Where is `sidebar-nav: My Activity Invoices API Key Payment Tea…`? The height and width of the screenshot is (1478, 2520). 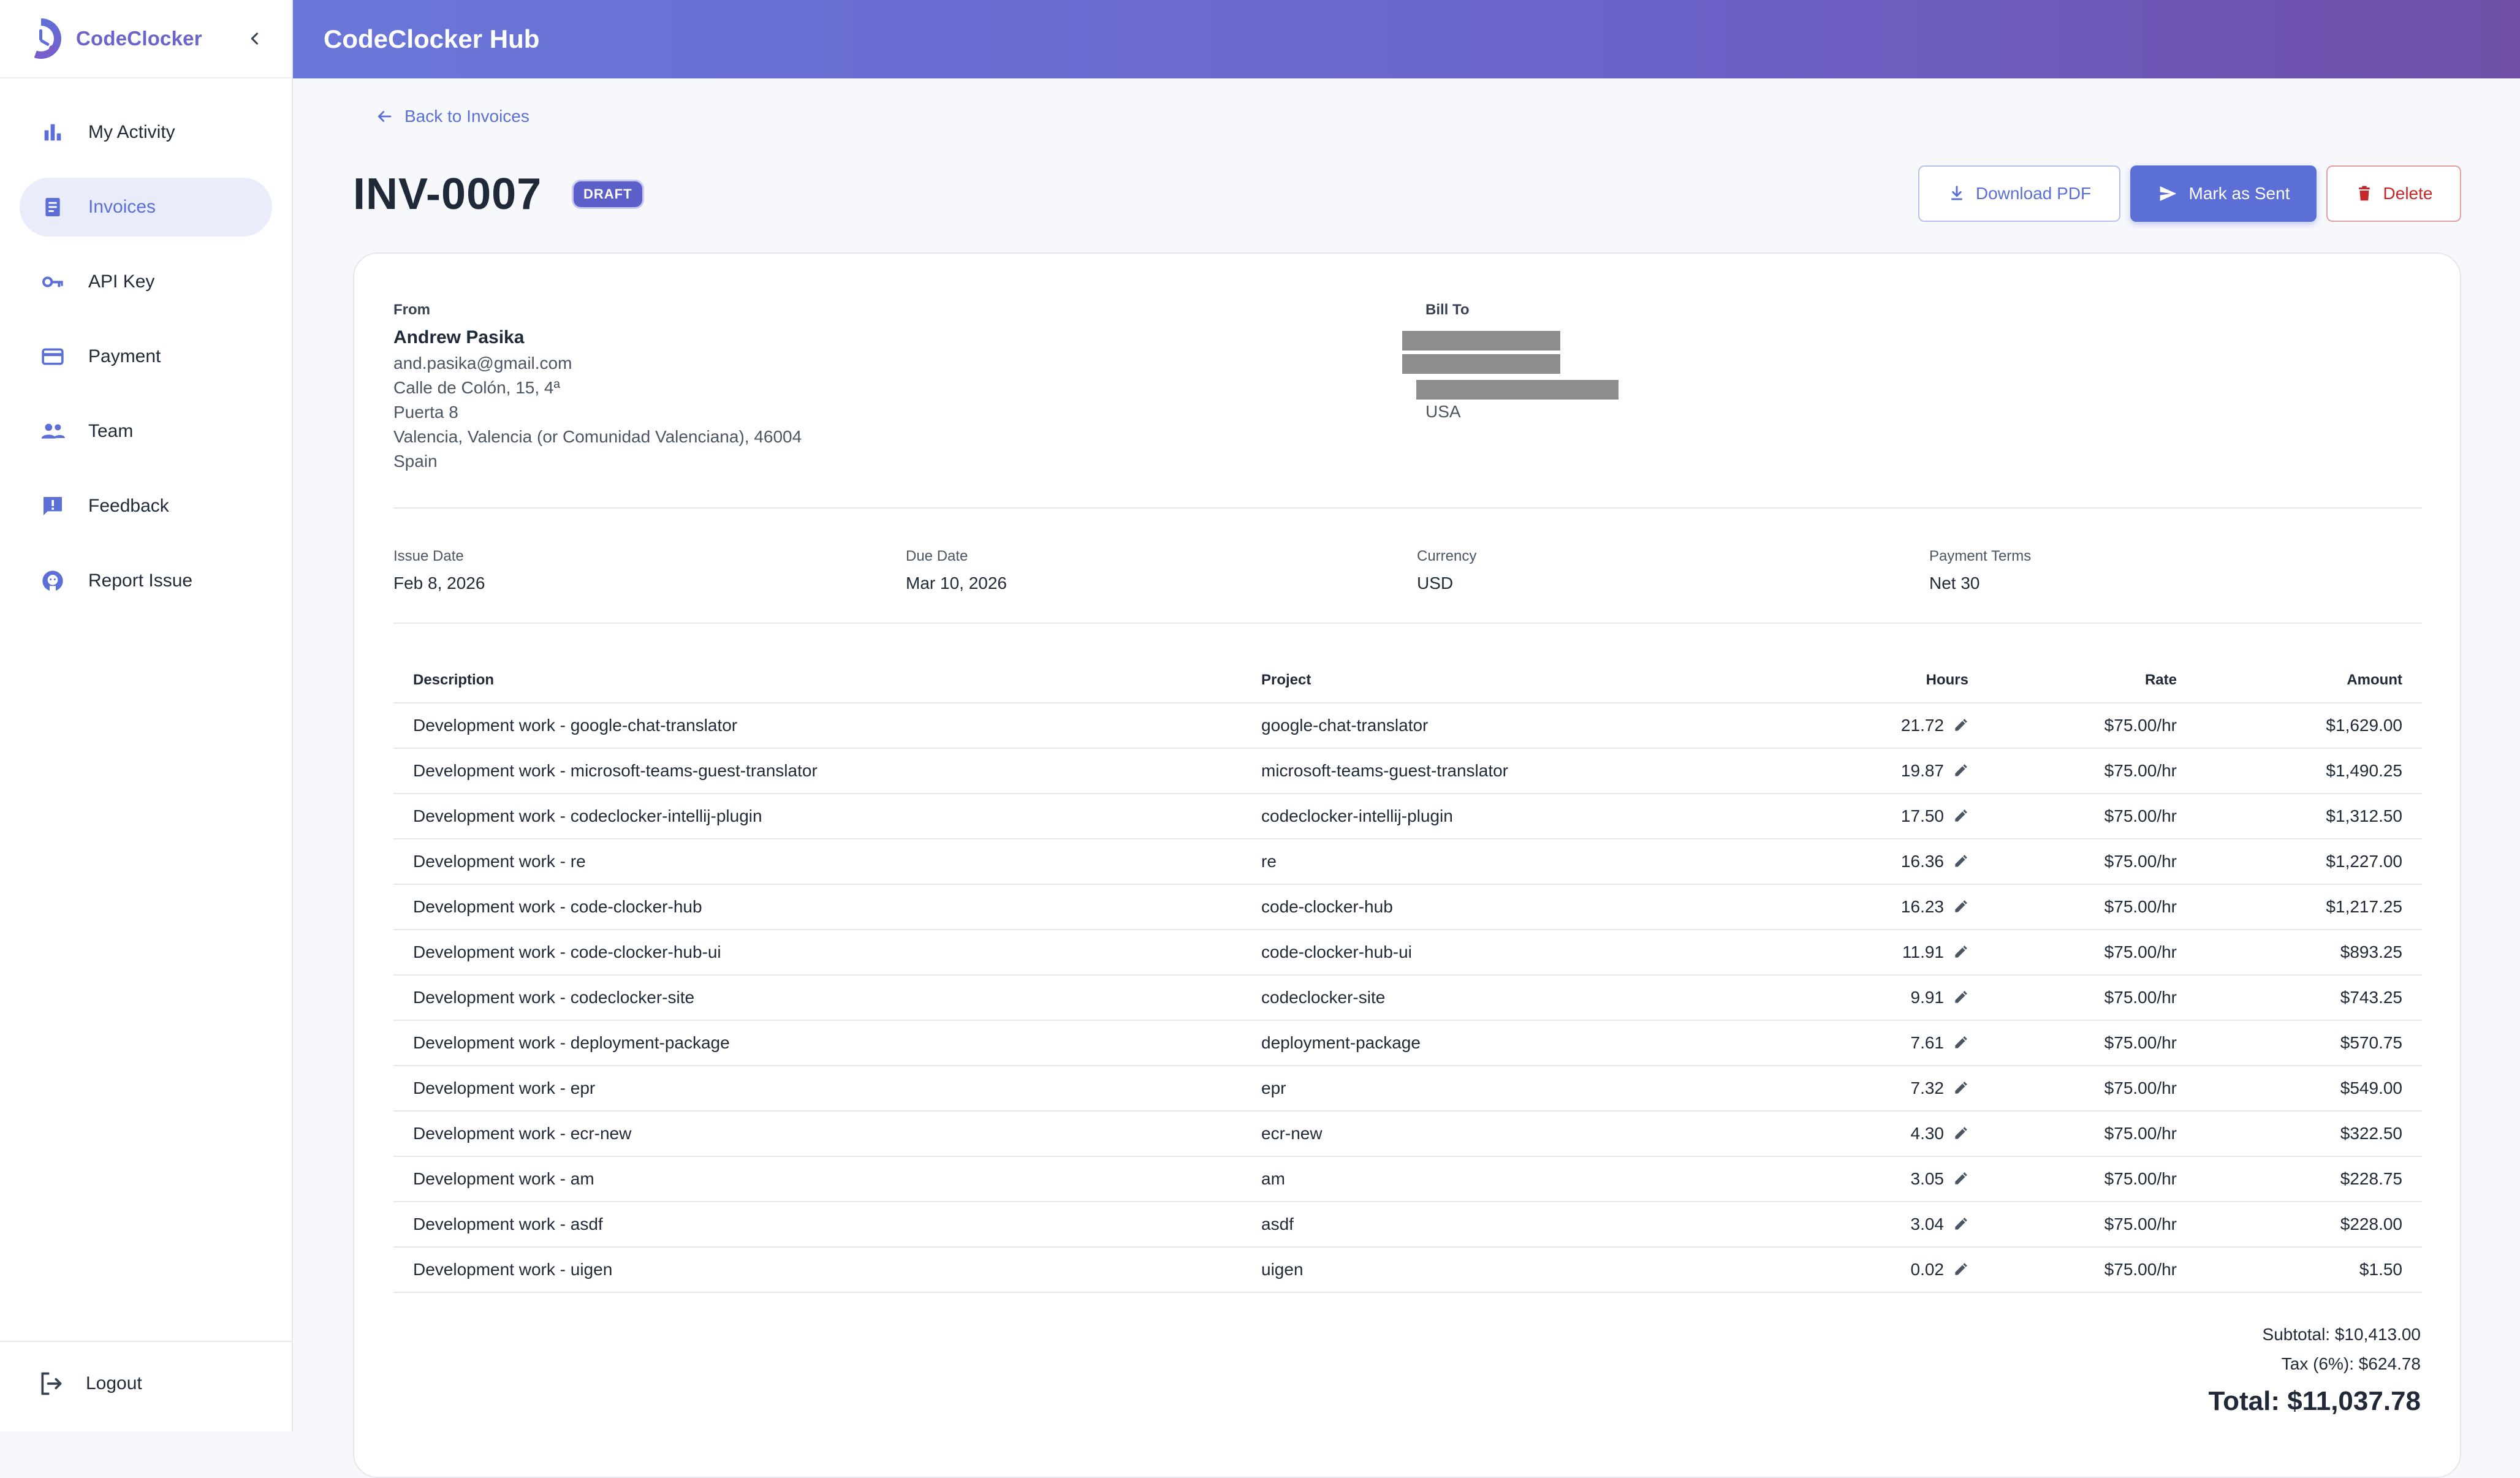 sidebar-nav: My Activity Invoices API Key Payment Tea… is located at coordinates (146, 344).